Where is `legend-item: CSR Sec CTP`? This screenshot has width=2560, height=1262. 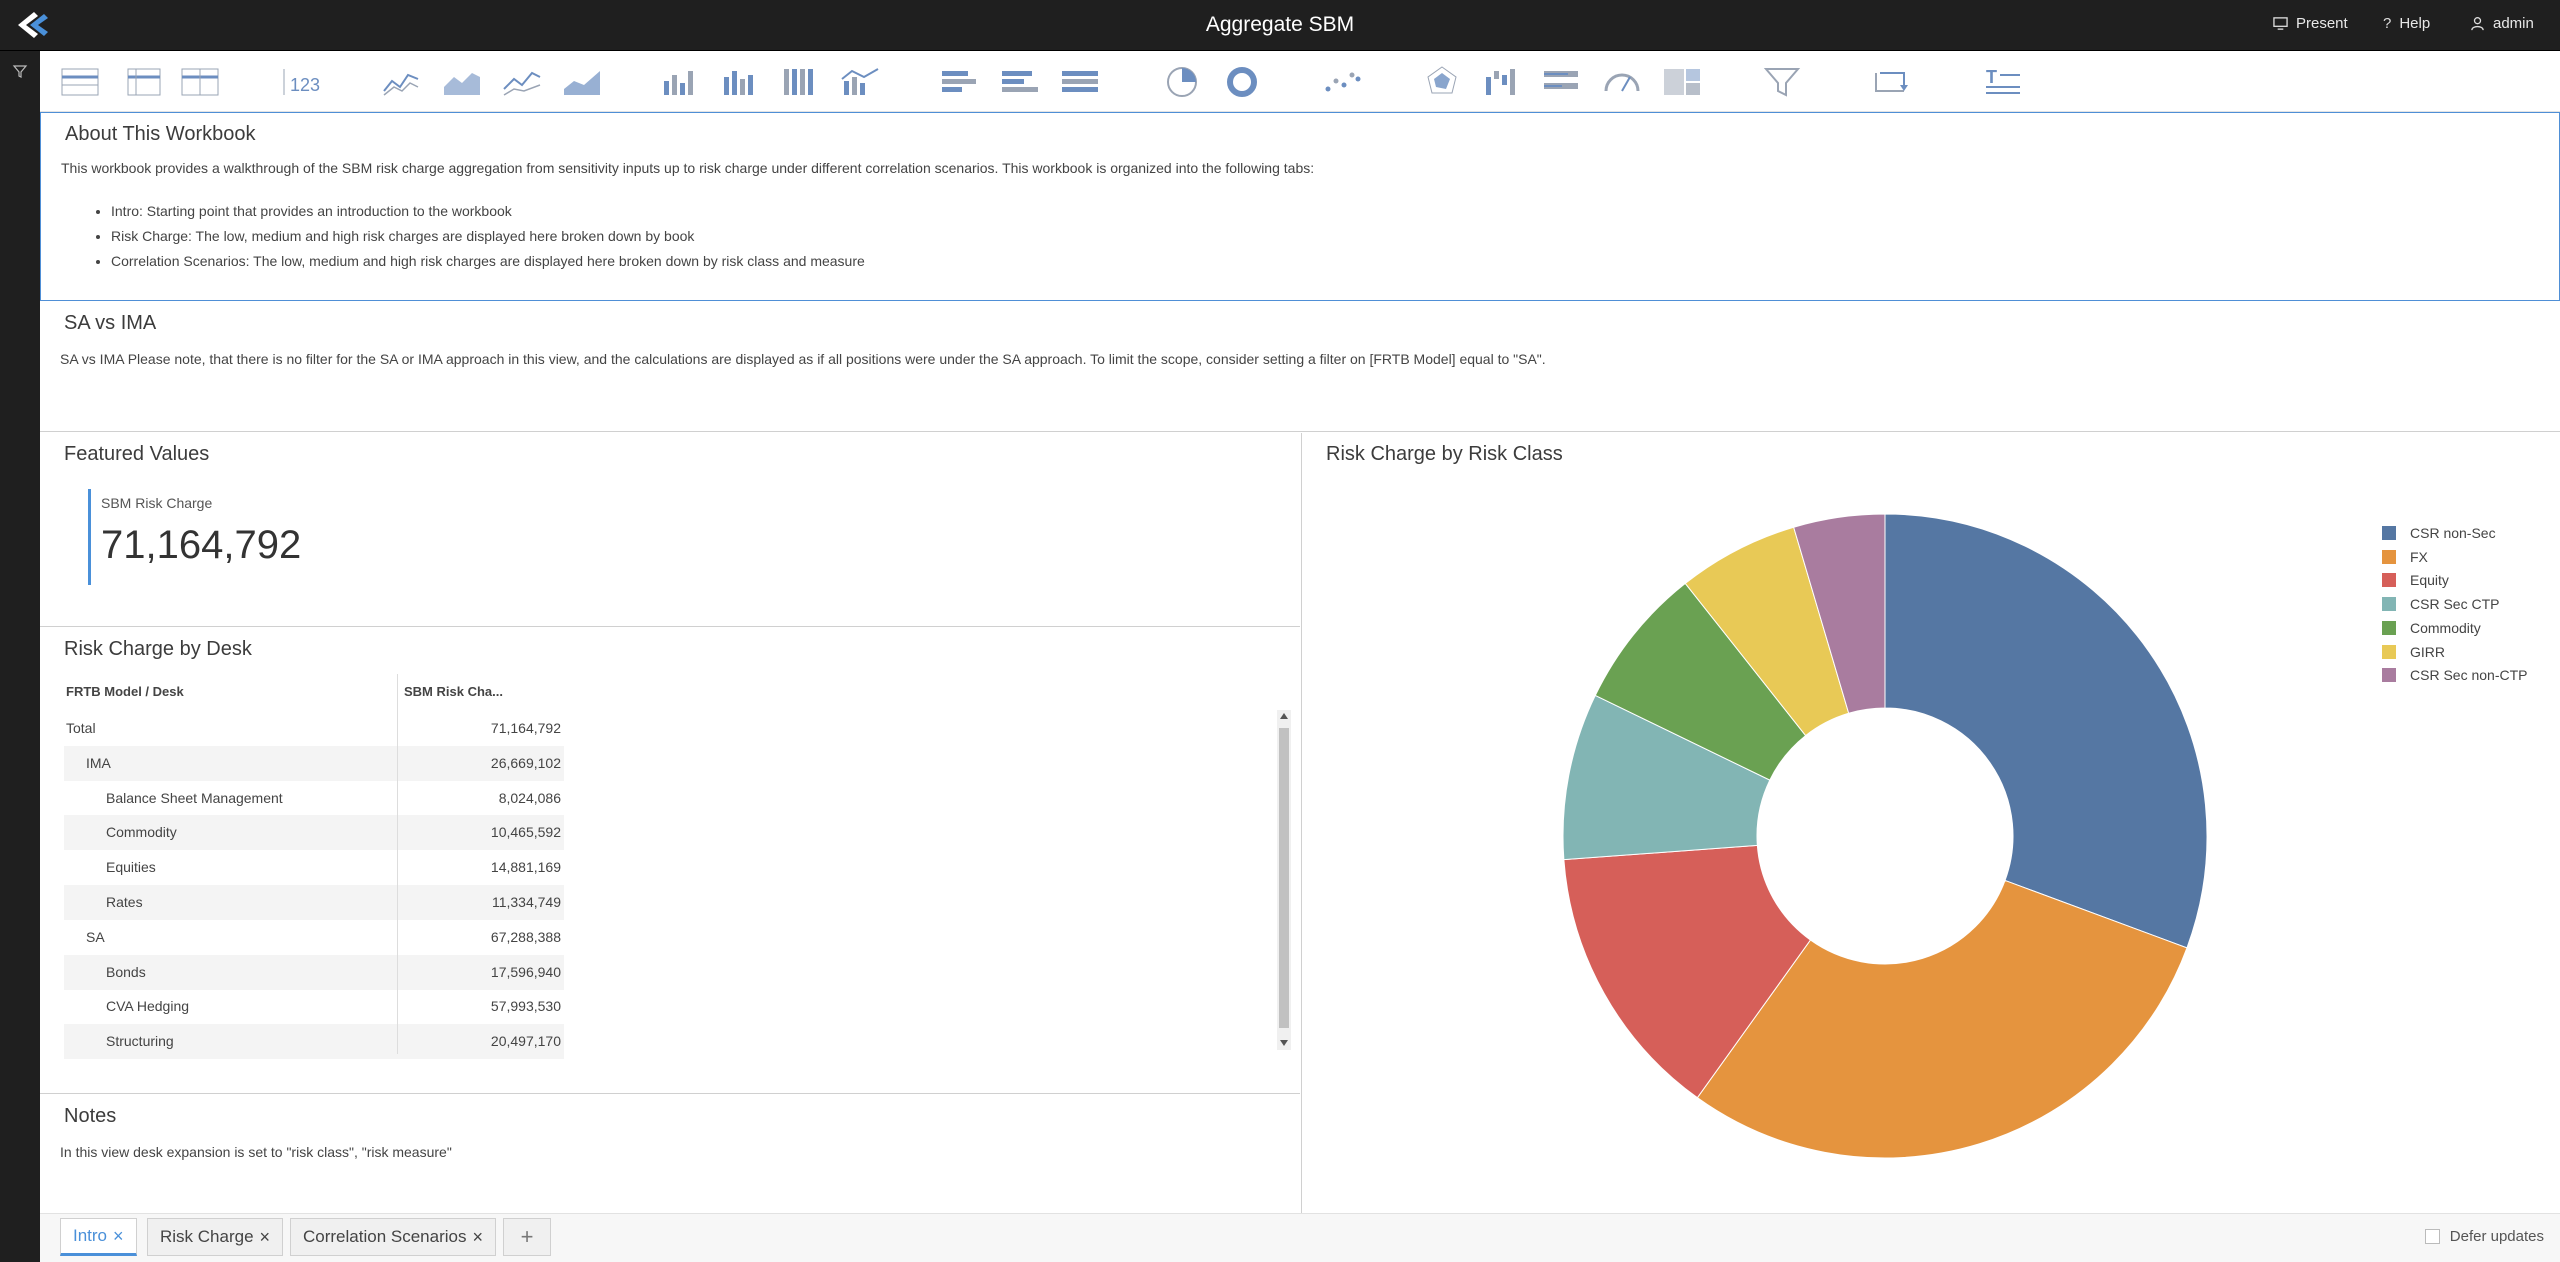 legend-item: CSR Sec CTP is located at coordinates (2440, 604).